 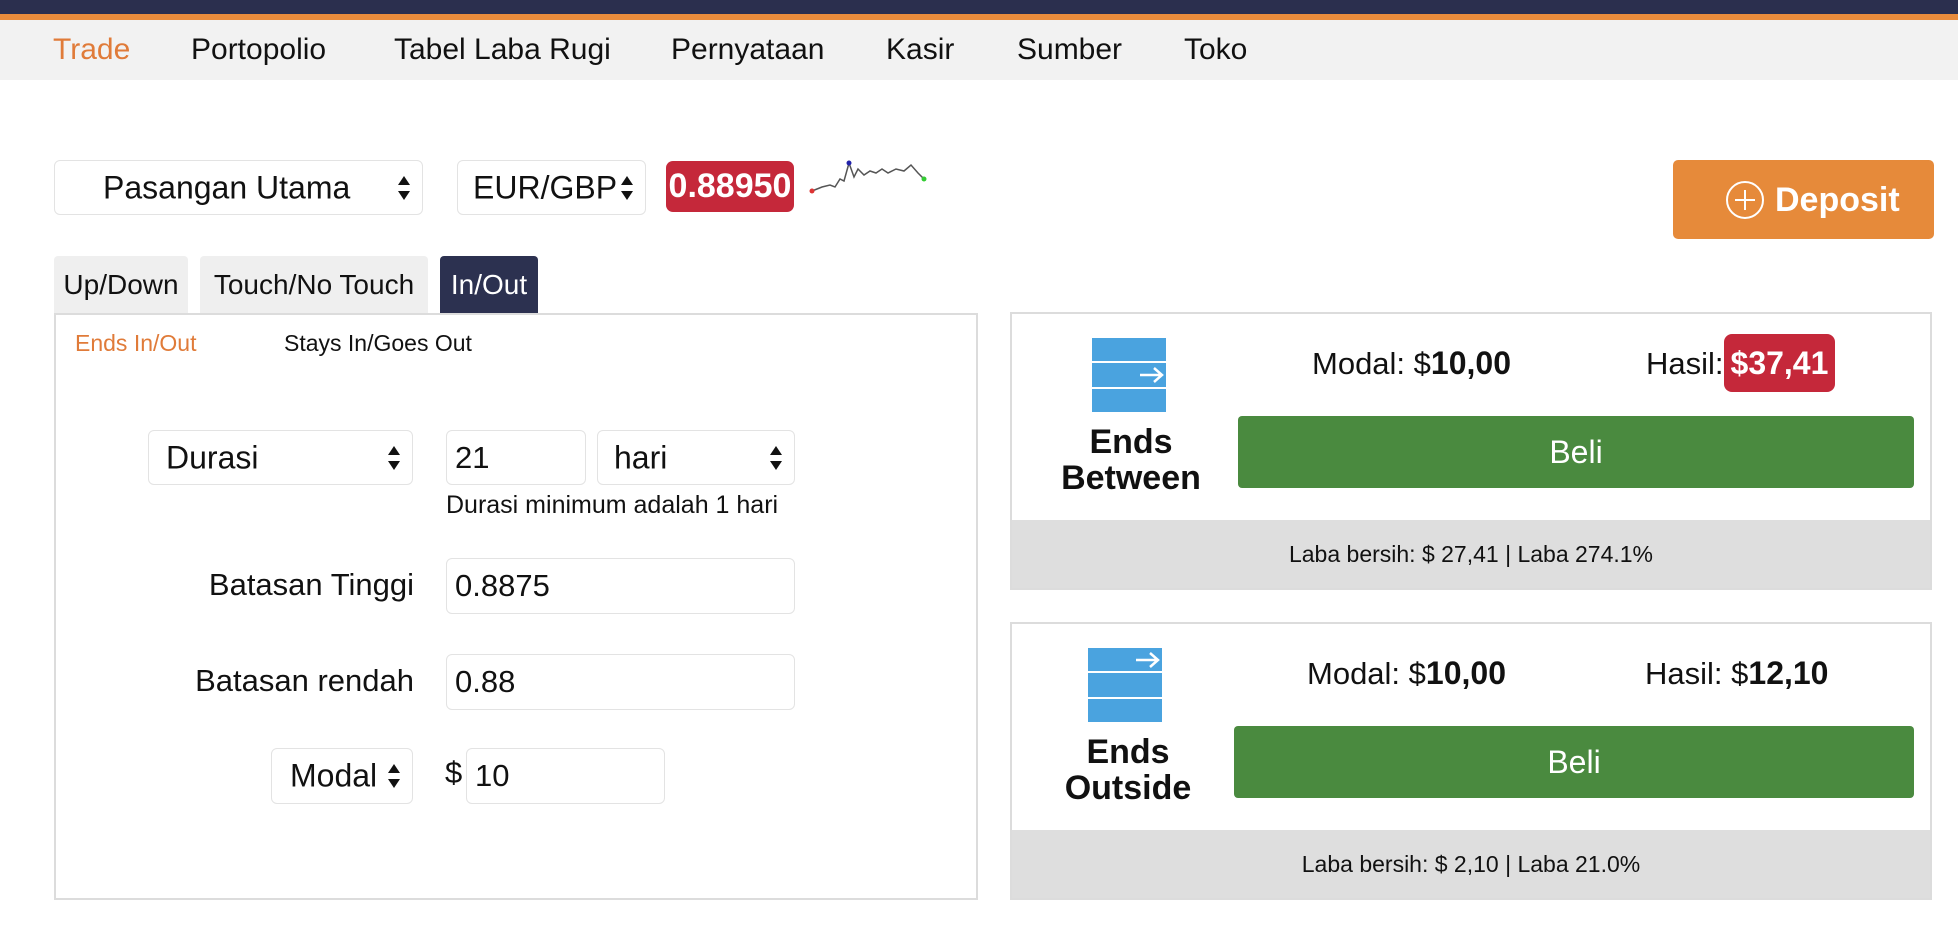 What do you see at coordinates (1471, 554) in the screenshot?
I see `contract-footer: Laba bersih: $ 27,41 | Laba 274.1%` at bounding box center [1471, 554].